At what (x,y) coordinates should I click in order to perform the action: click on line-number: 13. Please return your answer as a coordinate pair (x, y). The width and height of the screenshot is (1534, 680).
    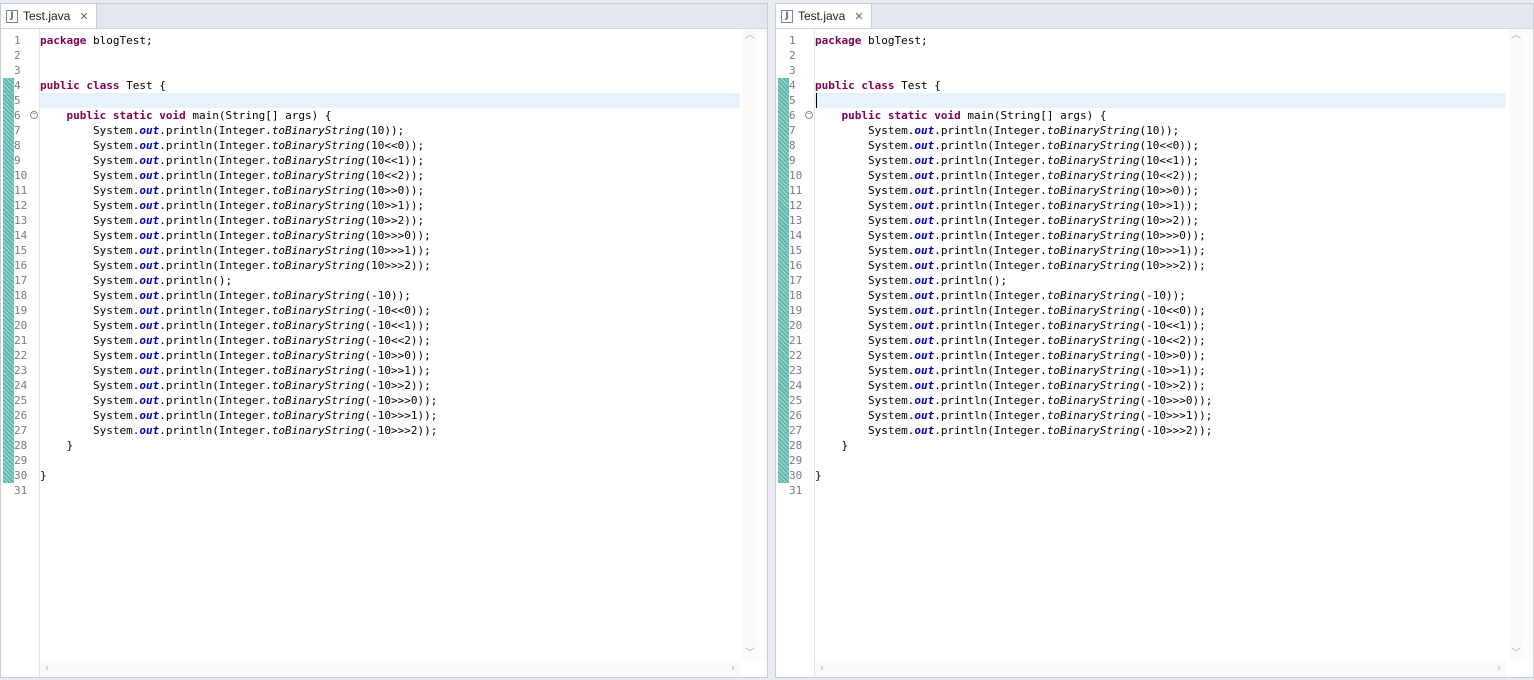
    Looking at the image, I should click on (796, 220).